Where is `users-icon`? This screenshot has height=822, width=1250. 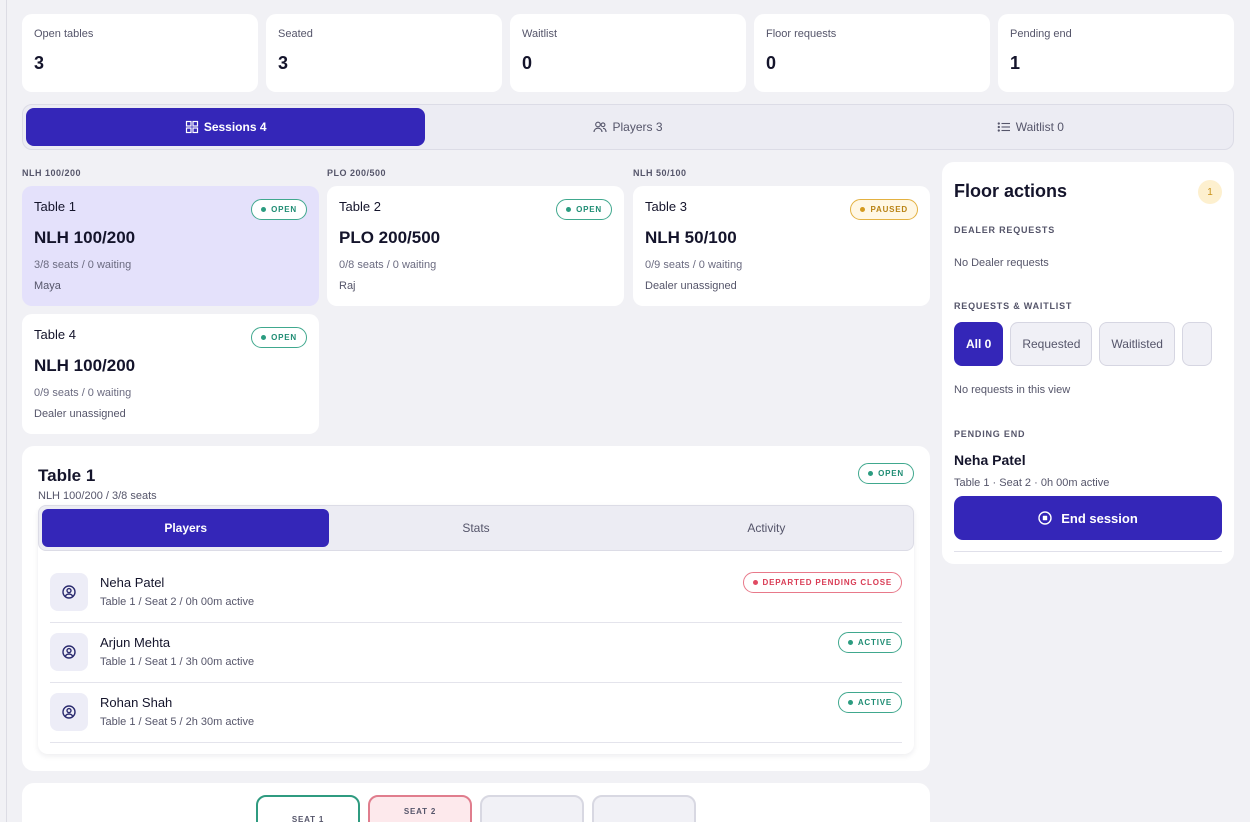 users-icon is located at coordinates (600, 127).